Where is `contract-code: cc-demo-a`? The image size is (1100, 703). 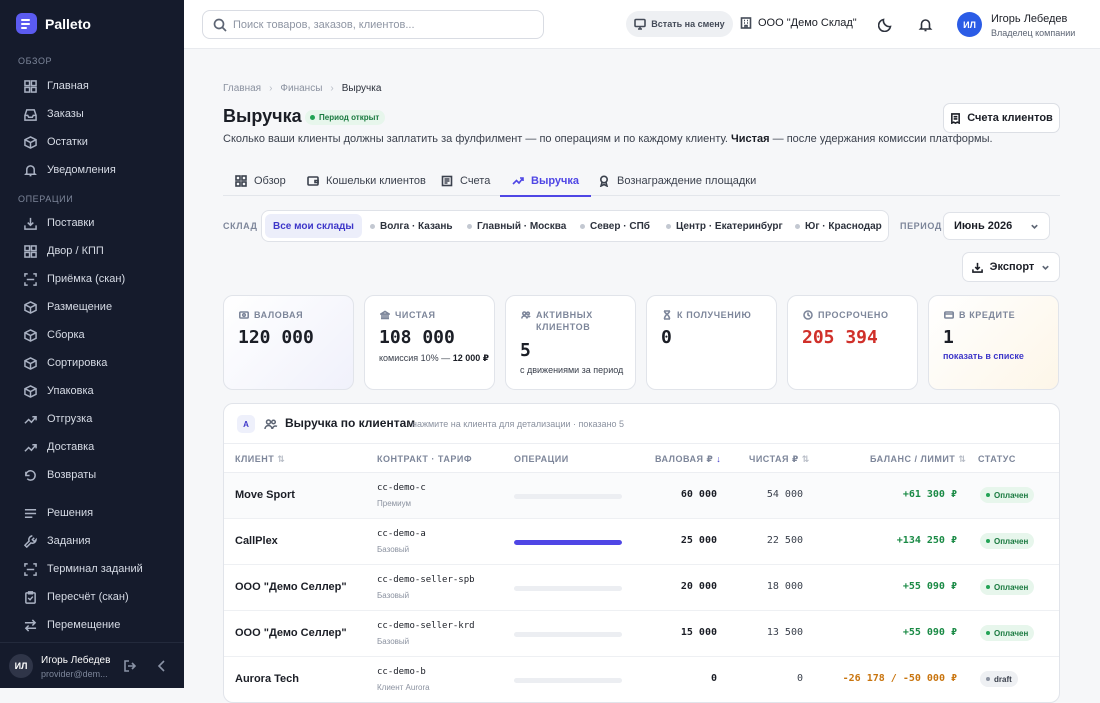
contract-code: cc-demo-a is located at coordinates (401, 534).